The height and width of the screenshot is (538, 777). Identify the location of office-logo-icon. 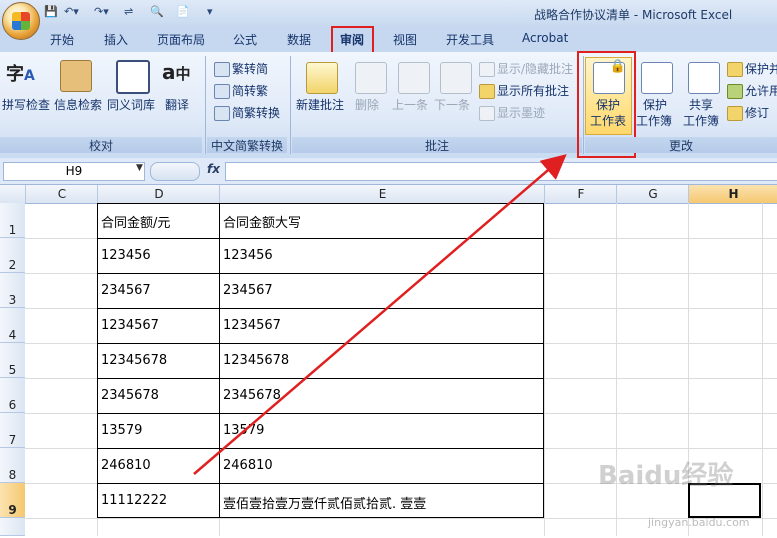
(21, 21).